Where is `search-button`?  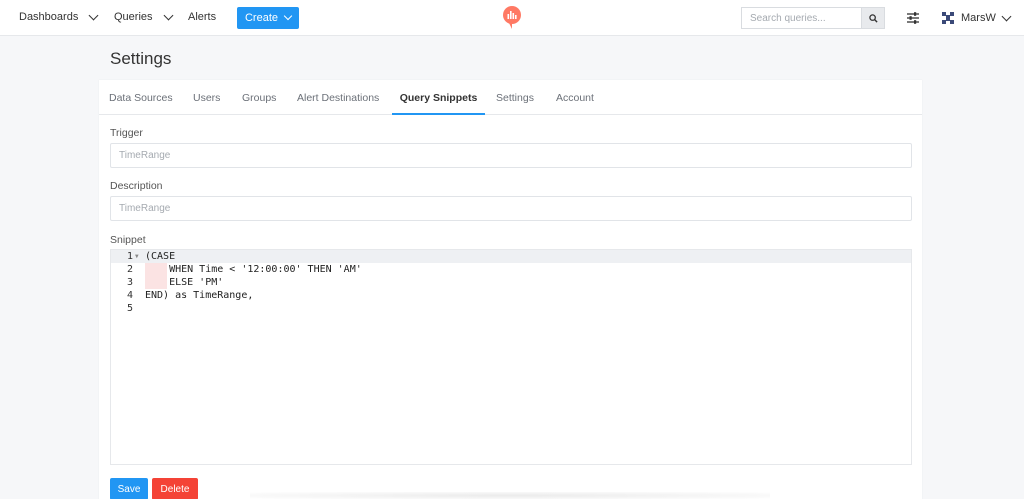 search-button is located at coordinates (873, 18).